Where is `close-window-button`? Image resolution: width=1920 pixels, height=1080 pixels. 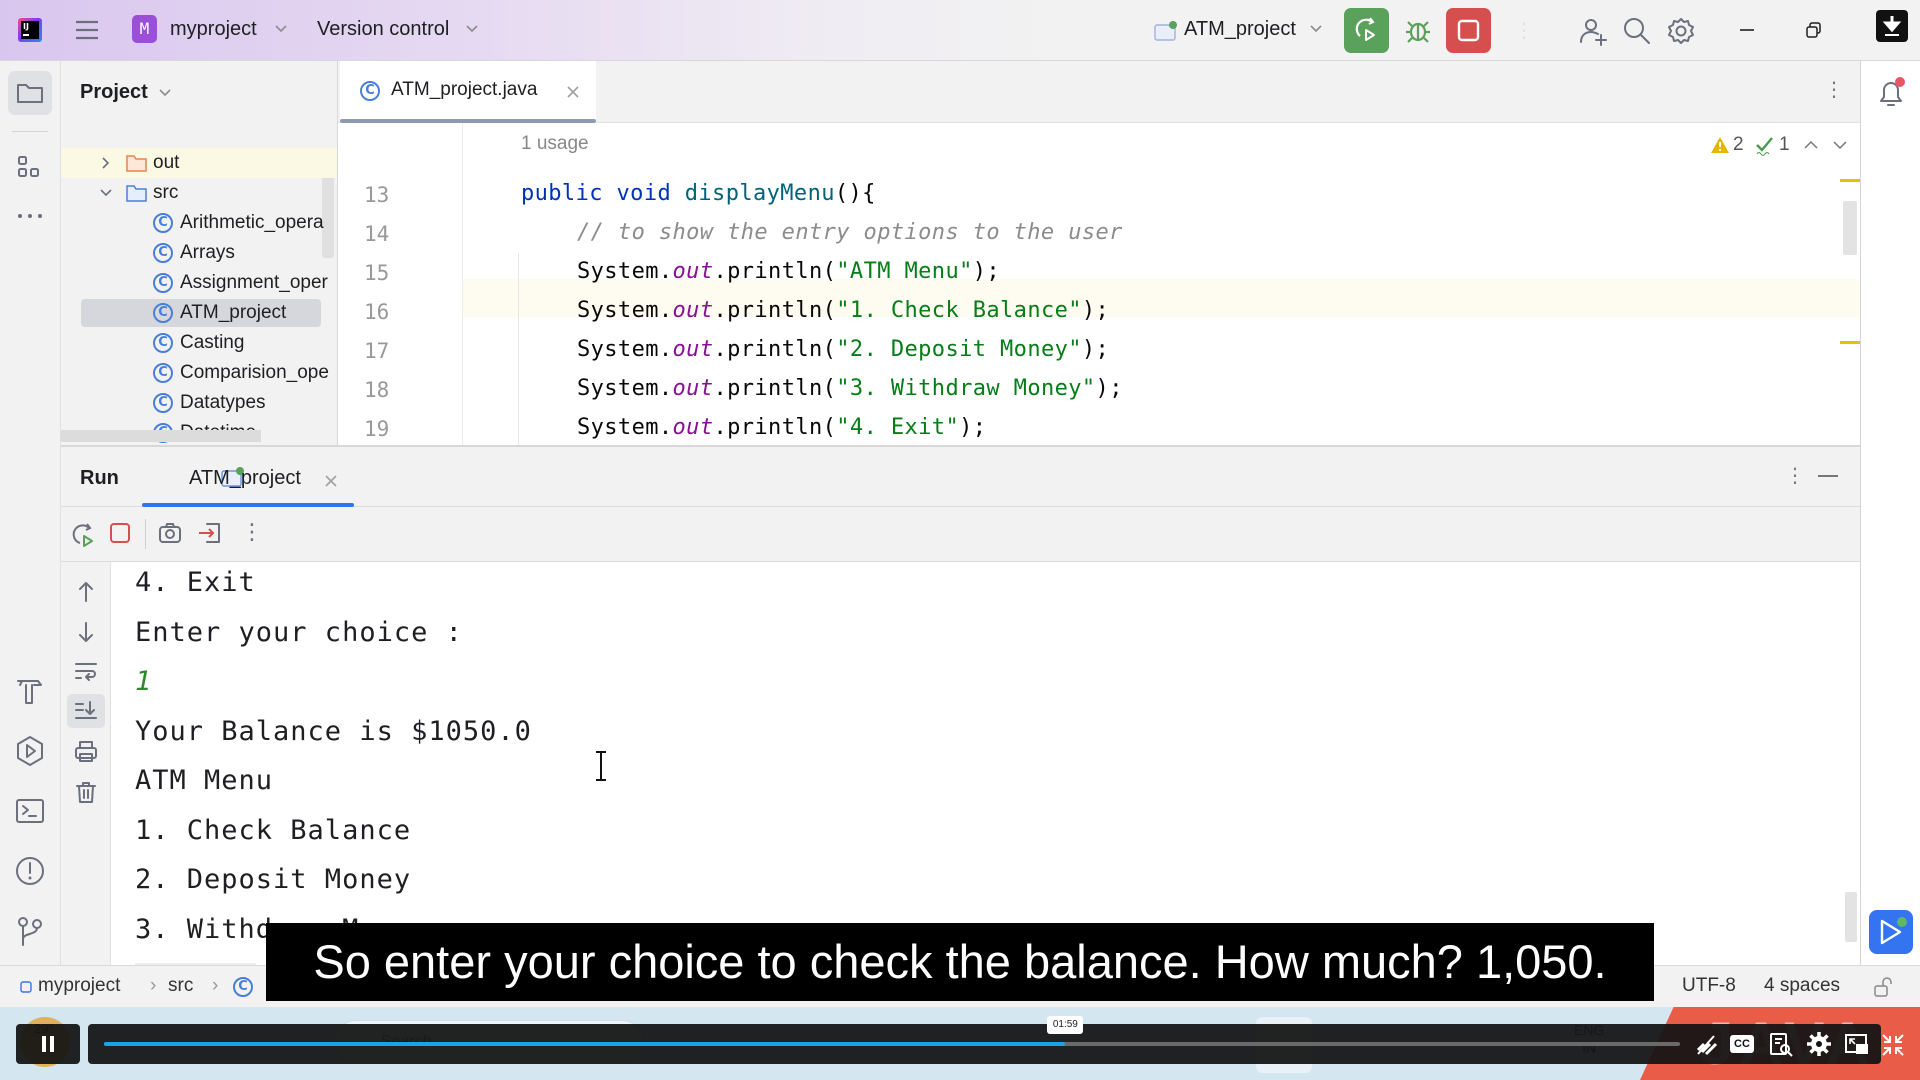 close-window-button is located at coordinates (1892, 26).